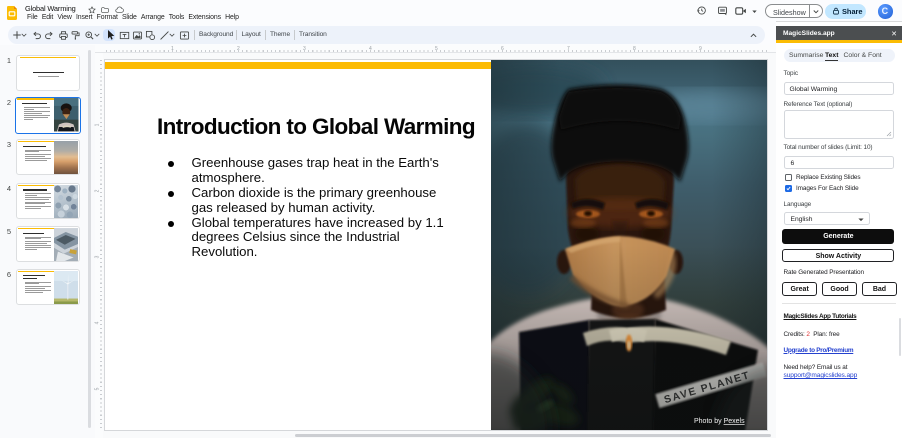 Image resolution: width=902 pixels, height=438 pixels. Describe the element at coordinates (719, 421) in the screenshot. I see `svg-text: Photo by Pexels` at that location.